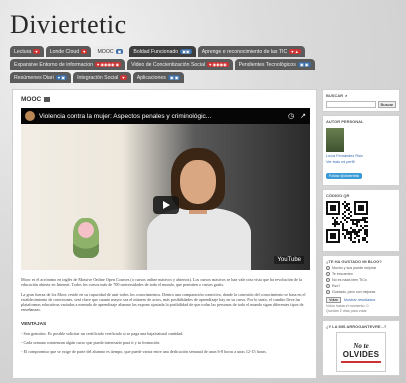 This screenshot has height=383, width=406. I want to click on search-heading: BUSCAR ⌕, so click(337, 95).